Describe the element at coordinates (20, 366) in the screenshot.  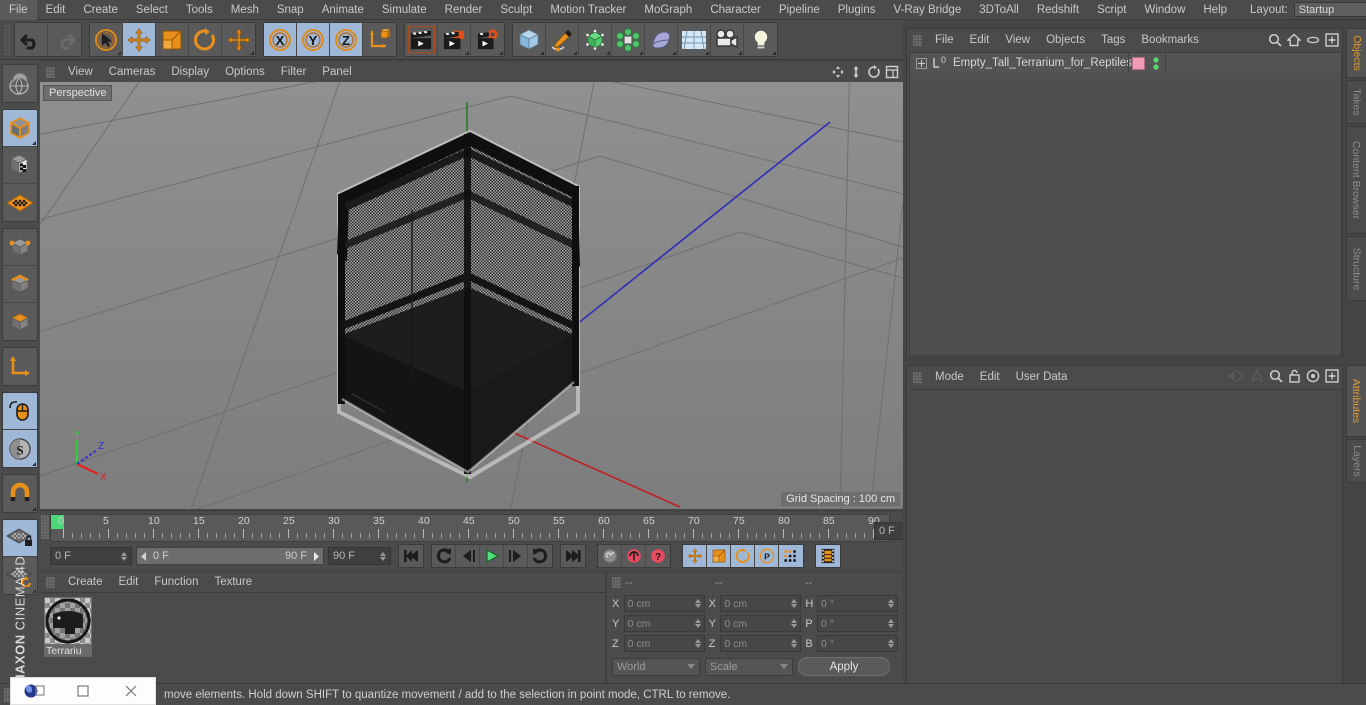
I see `object-axis-button` at that location.